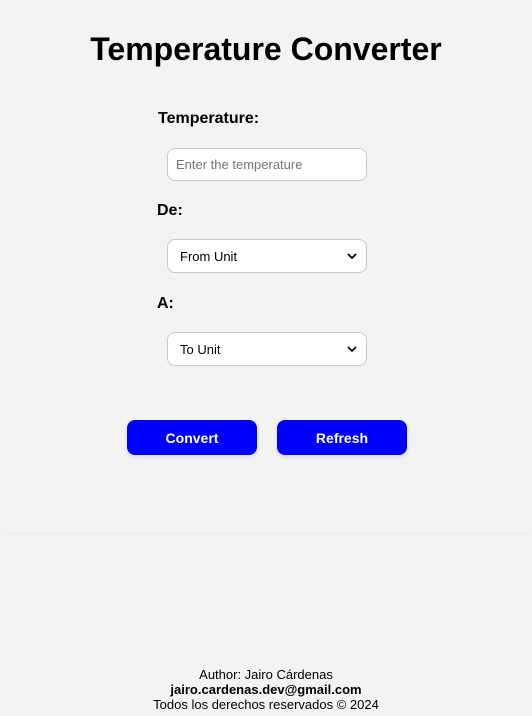  What do you see at coordinates (267, 349) in the screenshot?
I see `to-unit-select: To Unit` at bounding box center [267, 349].